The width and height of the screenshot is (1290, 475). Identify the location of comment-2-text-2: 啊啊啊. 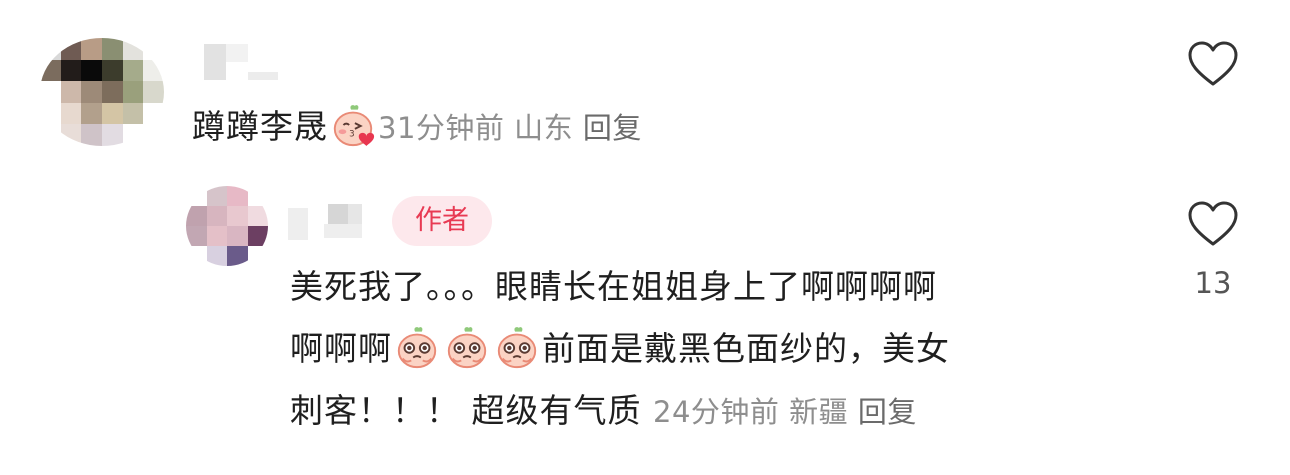
(341, 348).